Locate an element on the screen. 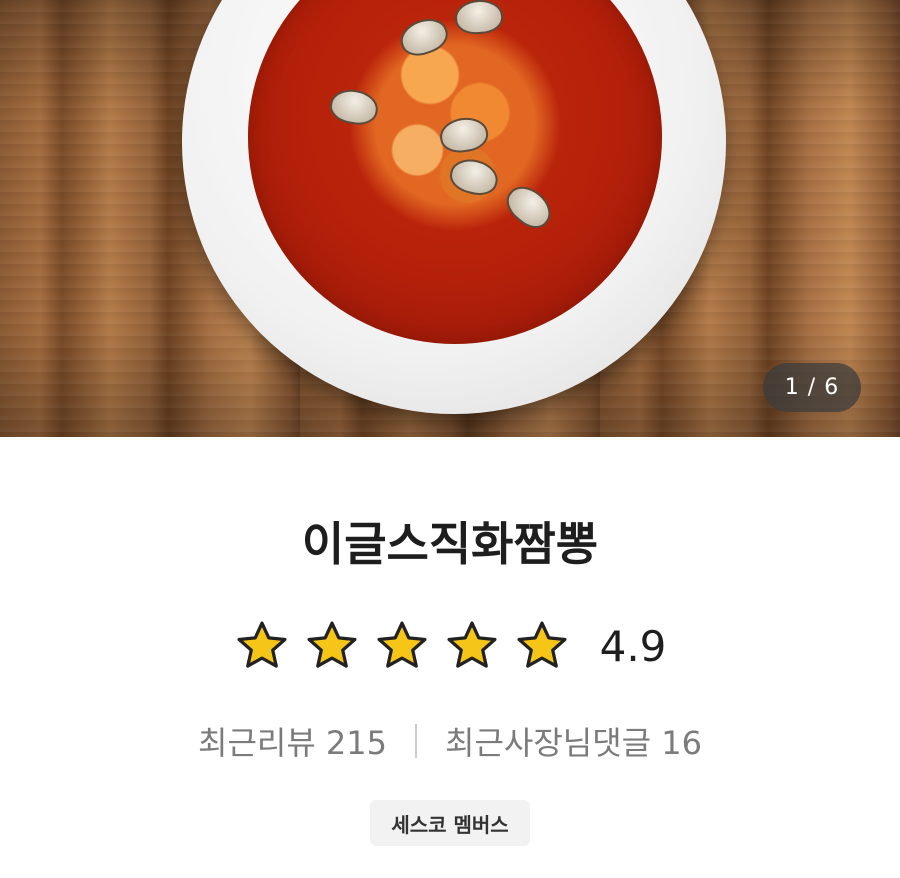 Image resolution: width=900 pixels, height=878 pixels. review-counts-row: 최근리뷰 215 최근사장님댓글 16 is located at coordinates (450, 741).